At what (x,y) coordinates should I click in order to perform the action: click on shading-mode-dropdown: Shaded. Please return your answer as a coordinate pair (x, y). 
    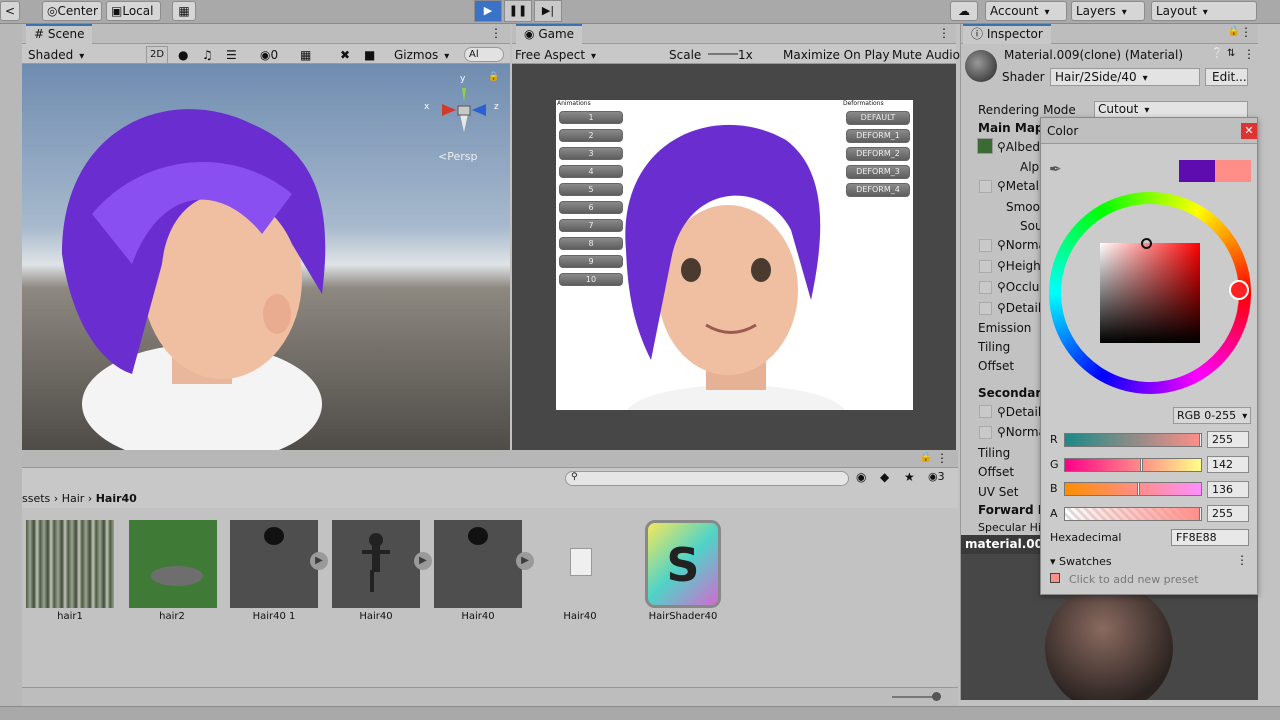
    Looking at the image, I should click on (82, 55).